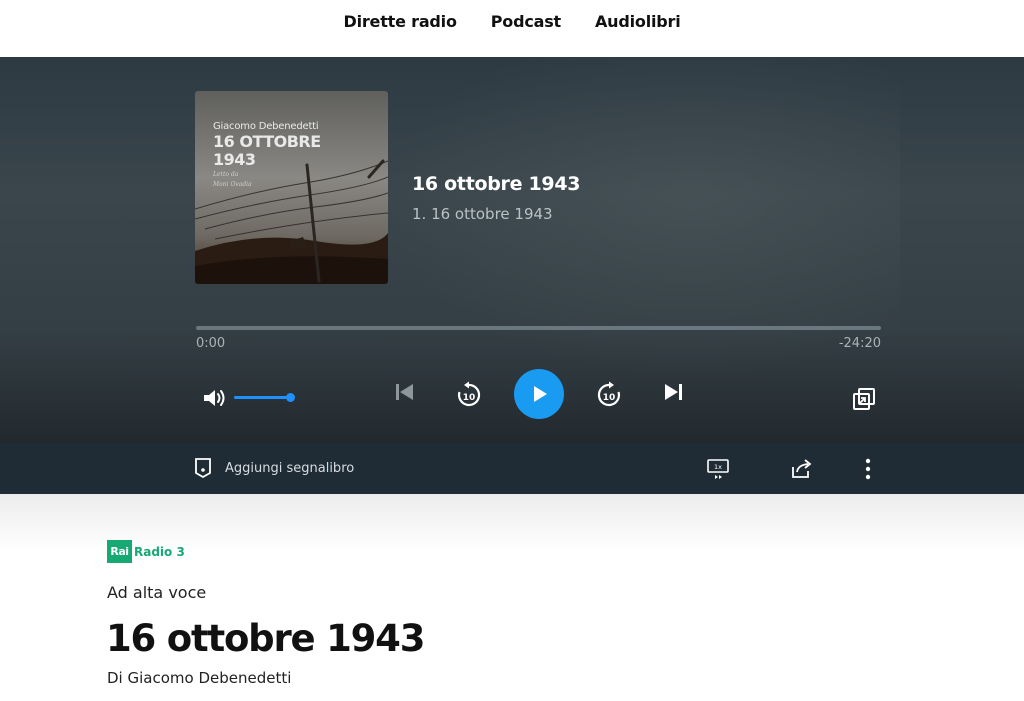  I want to click on forward-10-icon: 10, so click(609, 395).